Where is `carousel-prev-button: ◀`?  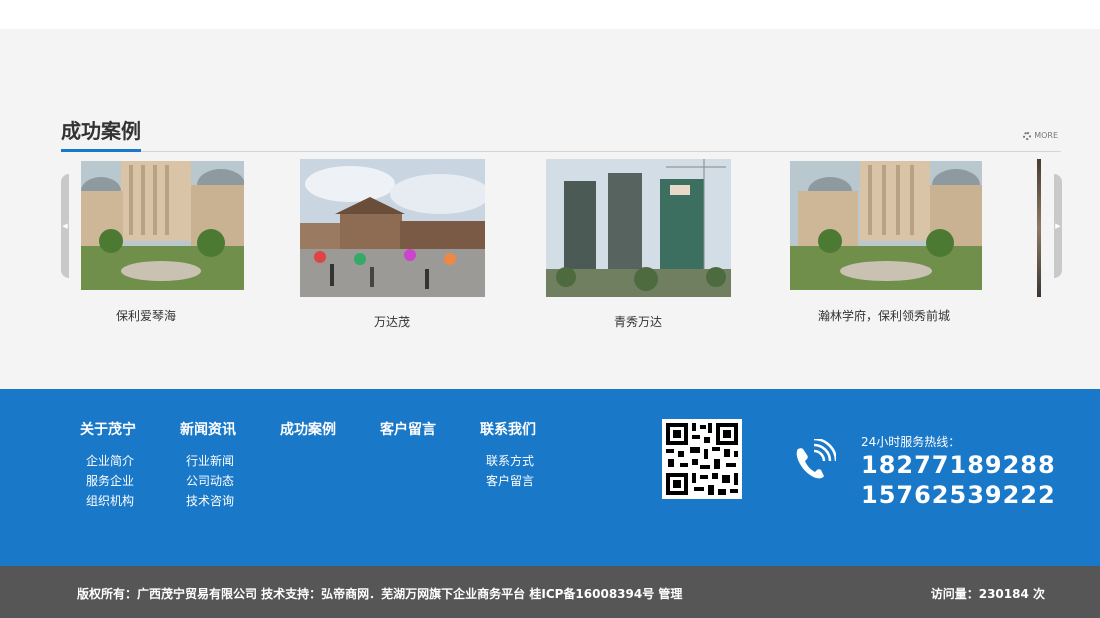
carousel-prev-button: ◀ is located at coordinates (65, 226).